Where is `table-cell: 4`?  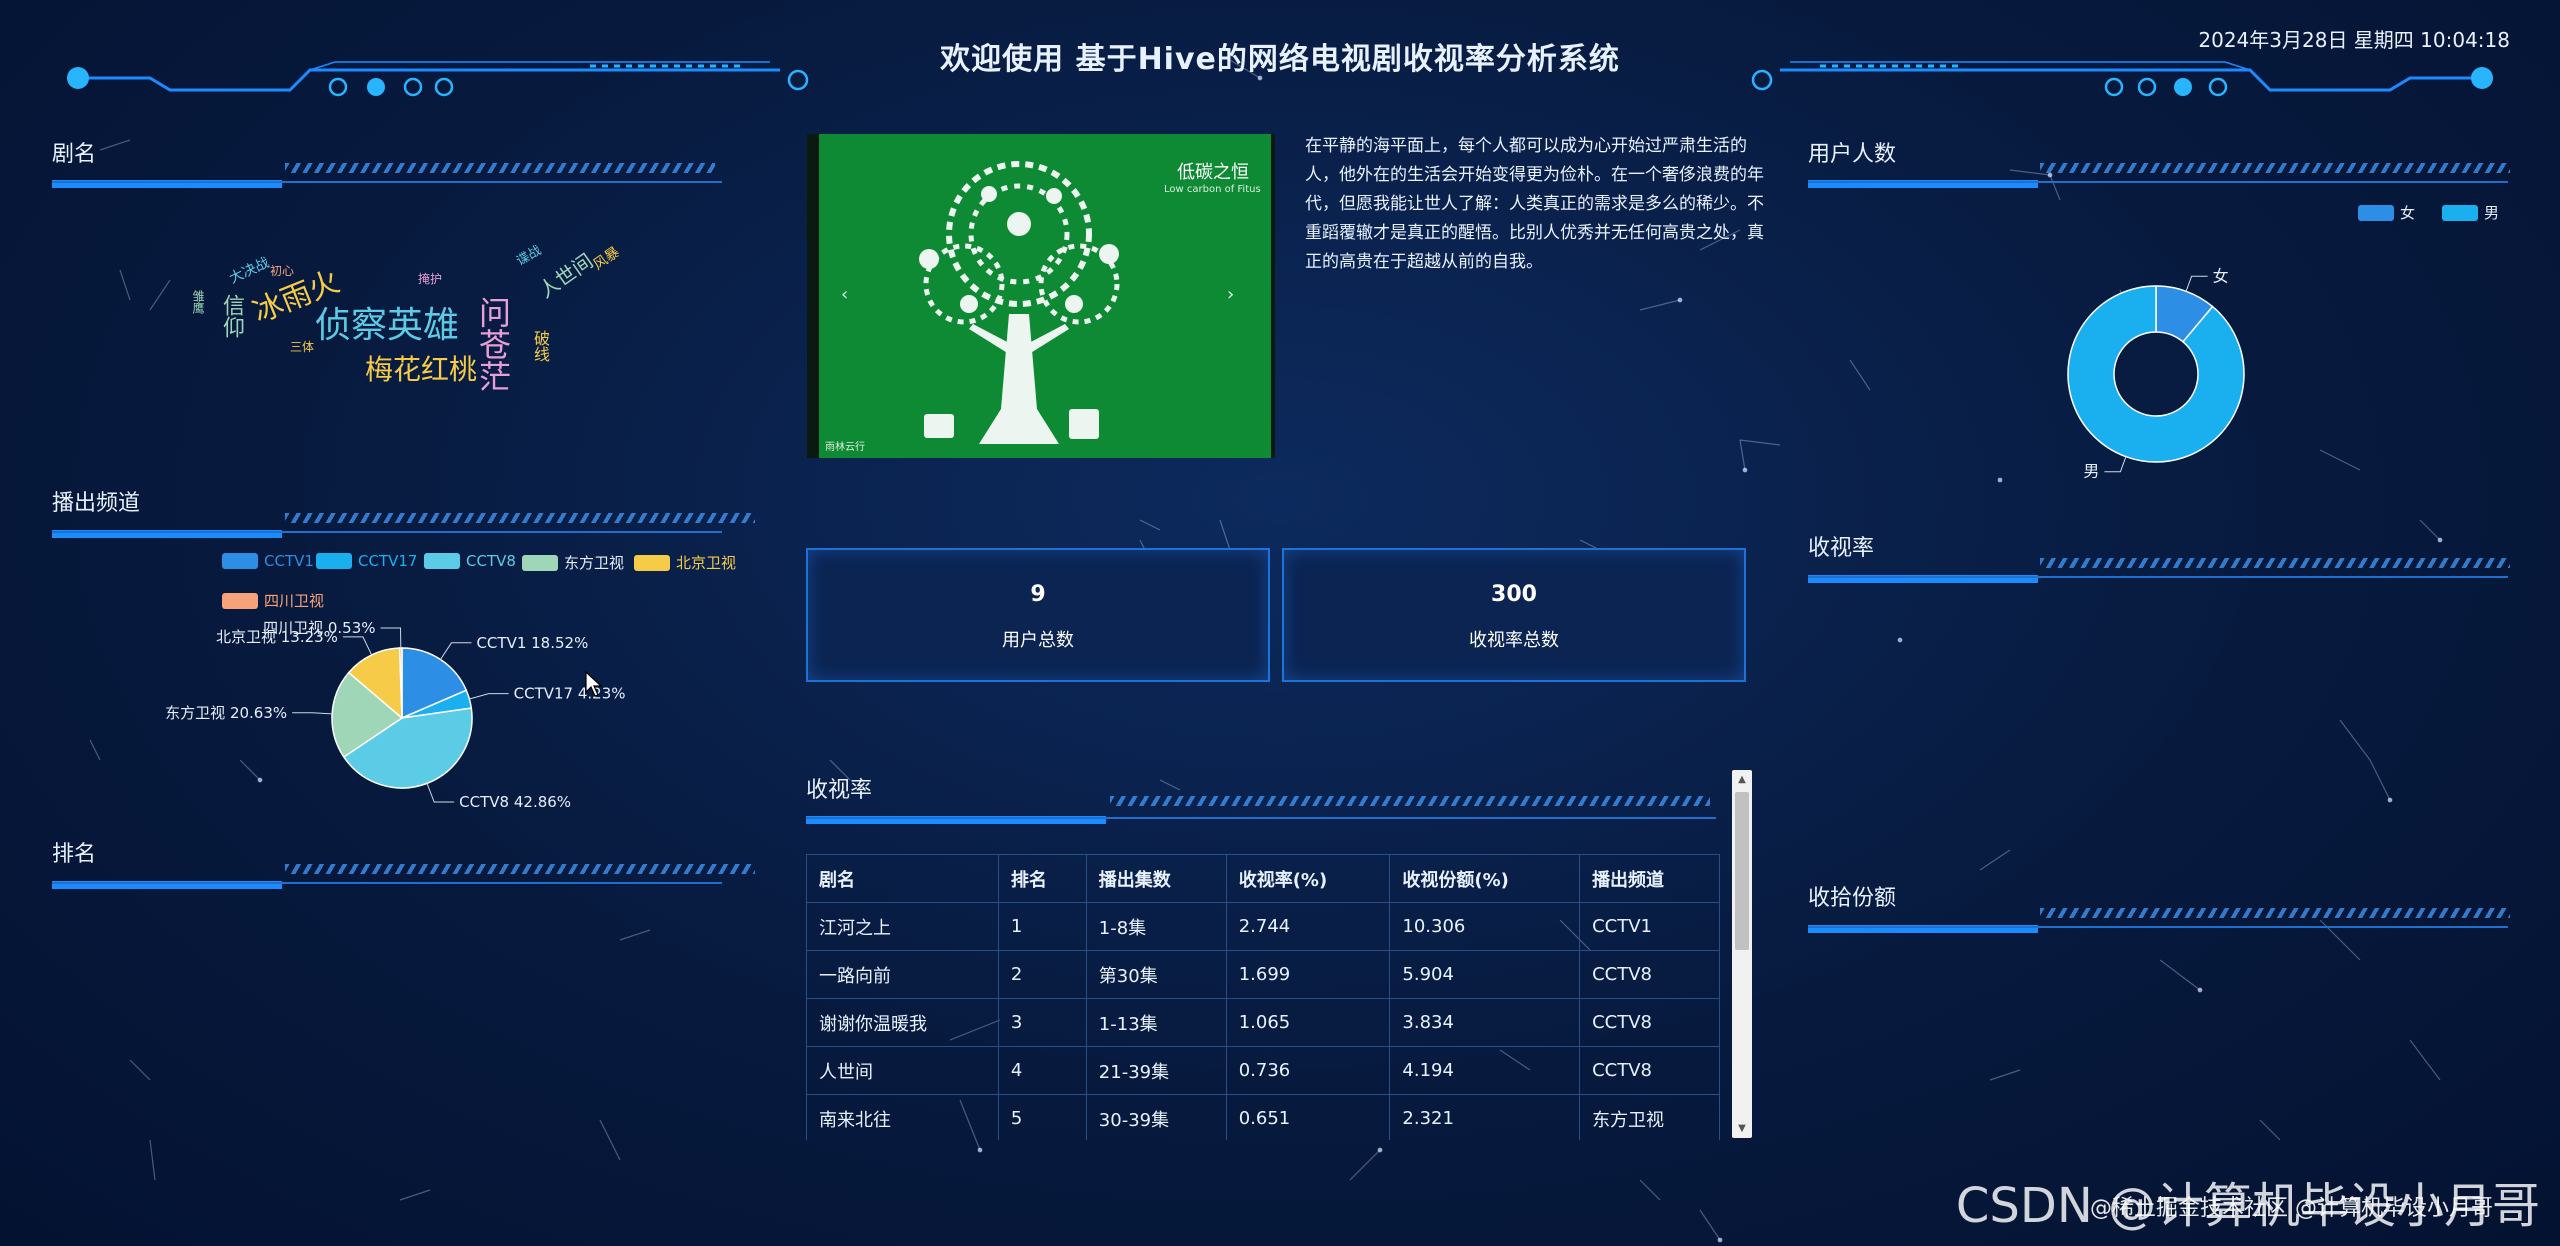 table-cell: 4 is located at coordinates (1042, 1070).